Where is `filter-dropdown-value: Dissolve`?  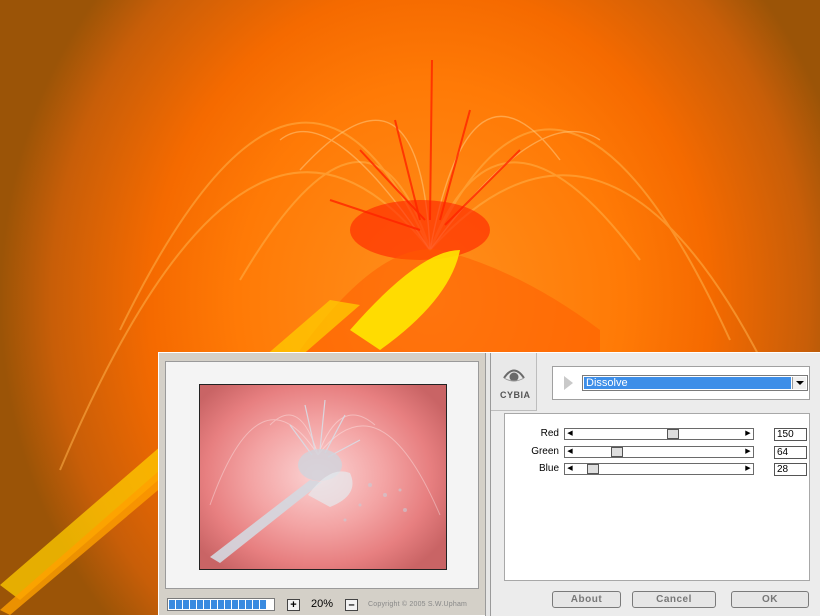 filter-dropdown-value: Dissolve is located at coordinates (687, 383).